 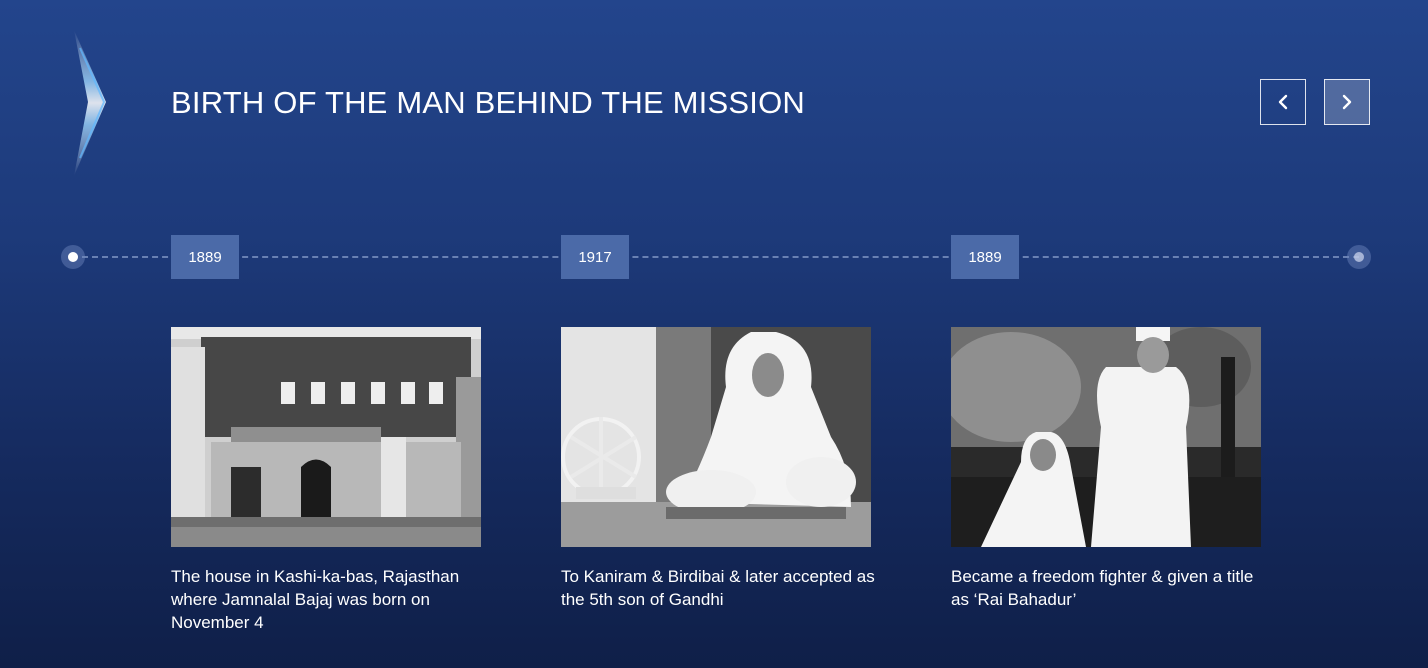 I want to click on woman-spinning-wheel-photo, so click(x=716, y=437).